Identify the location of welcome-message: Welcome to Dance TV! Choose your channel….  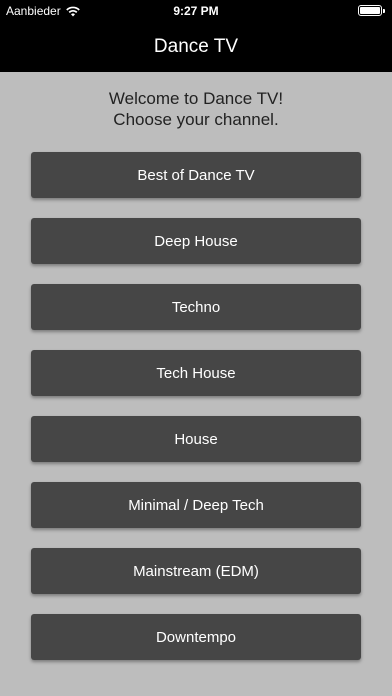
(196, 109).